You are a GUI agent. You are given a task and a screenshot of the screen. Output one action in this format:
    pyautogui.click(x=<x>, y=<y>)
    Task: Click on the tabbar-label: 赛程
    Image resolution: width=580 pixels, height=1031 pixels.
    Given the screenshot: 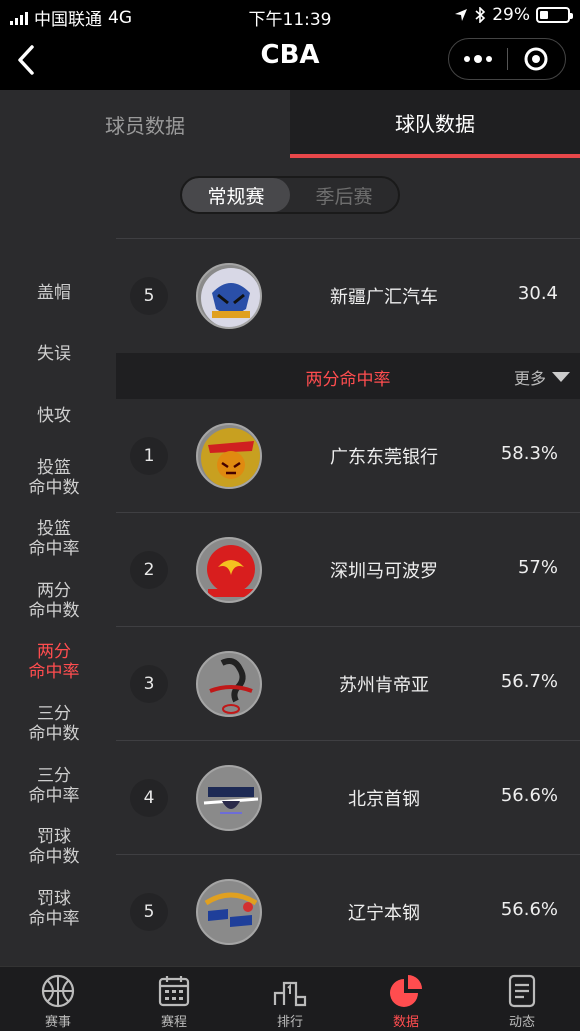 What is the action you would take?
    pyautogui.click(x=173, y=1022)
    